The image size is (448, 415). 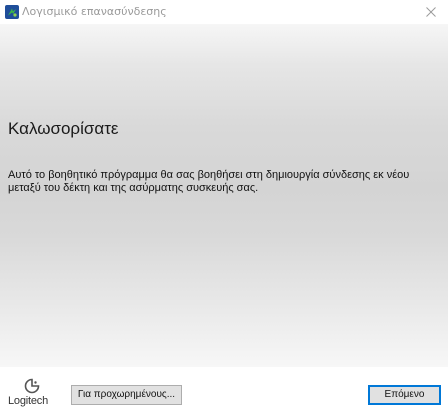 What do you see at coordinates (12, 12) in the screenshot?
I see `logitech-unifying-icon` at bounding box center [12, 12].